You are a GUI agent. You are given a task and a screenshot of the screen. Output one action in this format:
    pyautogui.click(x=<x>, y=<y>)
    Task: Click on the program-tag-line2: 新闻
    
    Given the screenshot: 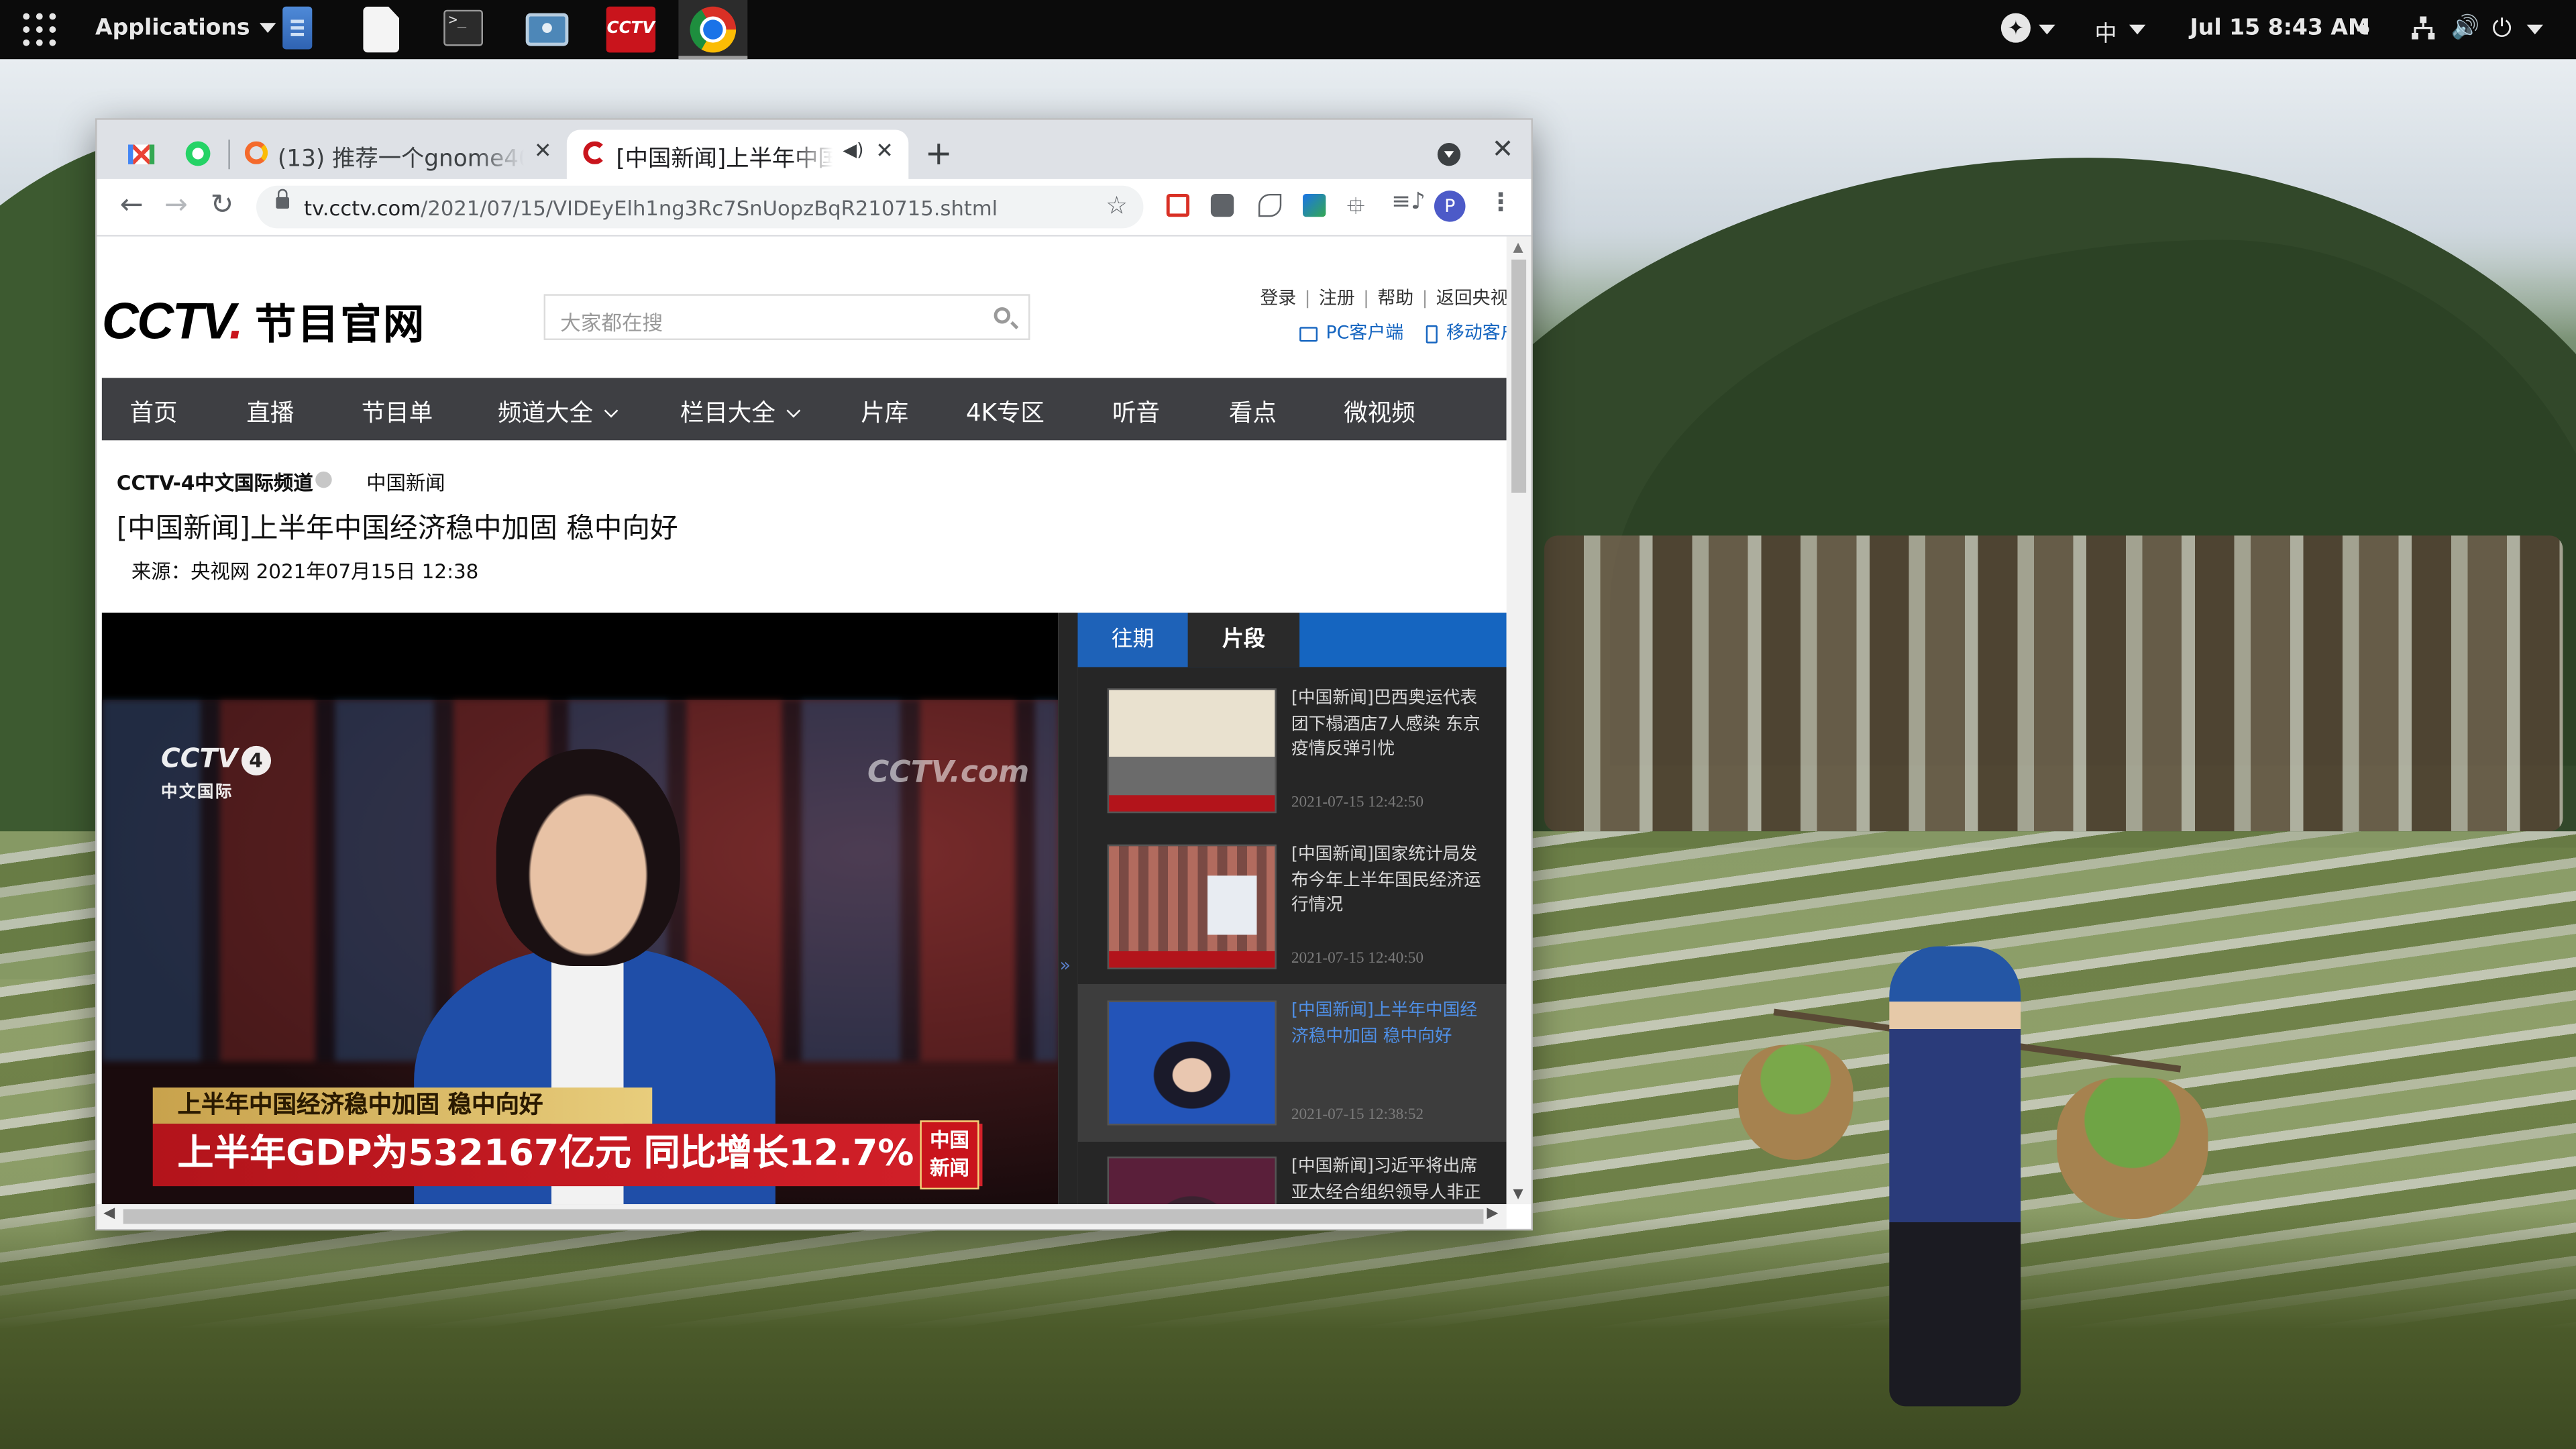 What is the action you would take?
    pyautogui.click(x=949, y=1168)
    